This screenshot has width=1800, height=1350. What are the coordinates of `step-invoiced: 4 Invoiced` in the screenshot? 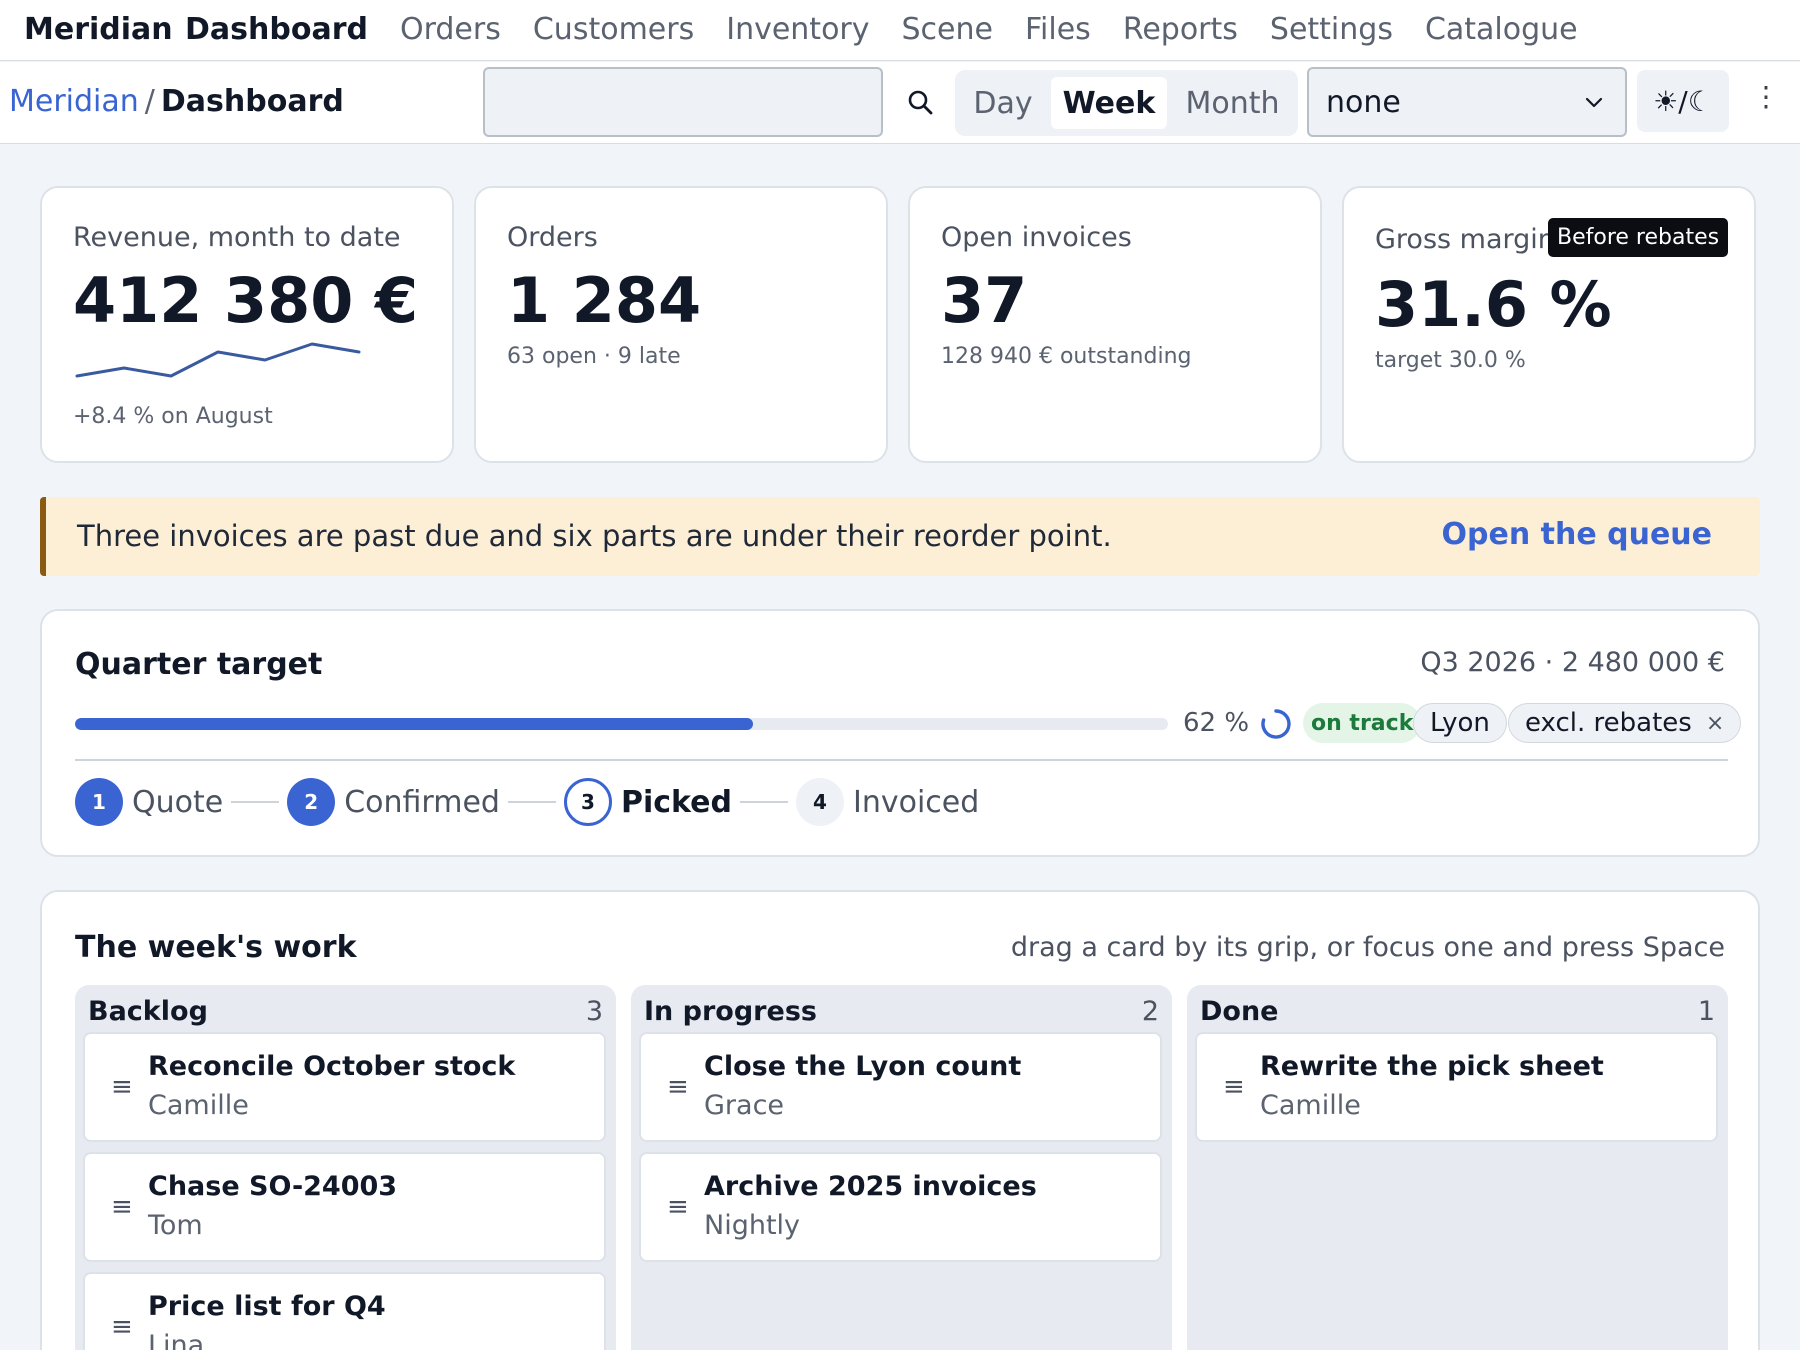 It's located at (887, 802).